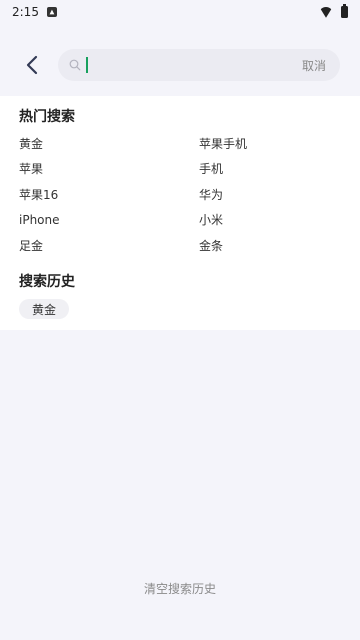 The height and width of the screenshot is (640, 360). I want to click on search-header: 取消, so click(180, 65).